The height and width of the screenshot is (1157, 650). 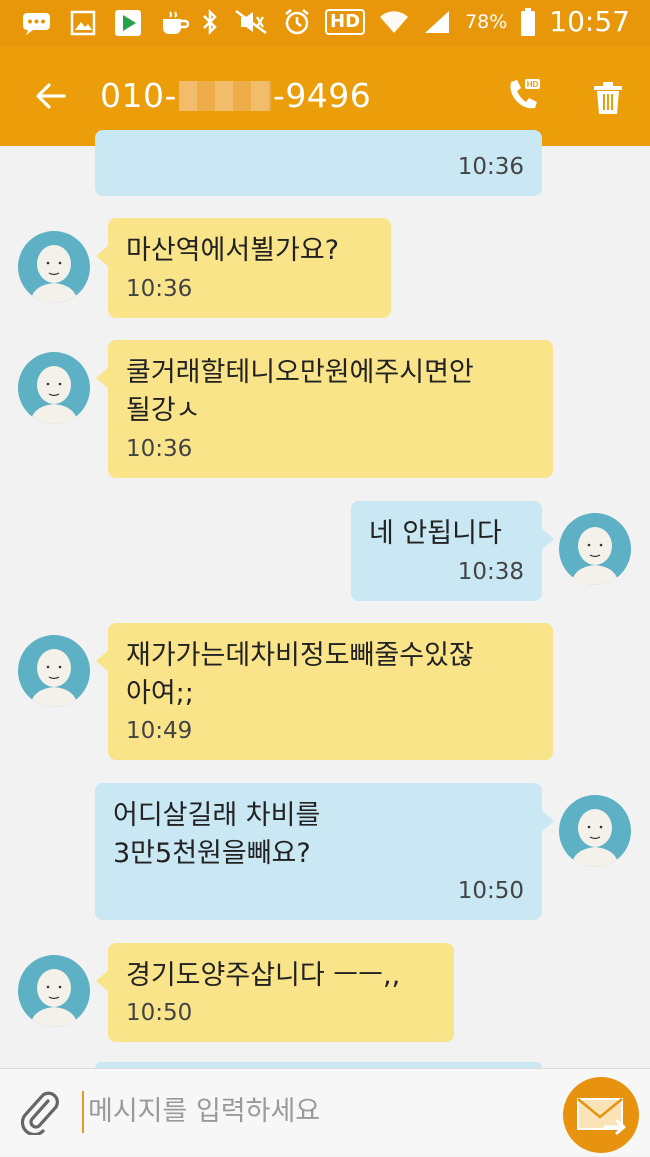 What do you see at coordinates (217, 834) in the screenshot?
I see `message-text: 어디살길래 차비를 3만5천원을빼요?` at bounding box center [217, 834].